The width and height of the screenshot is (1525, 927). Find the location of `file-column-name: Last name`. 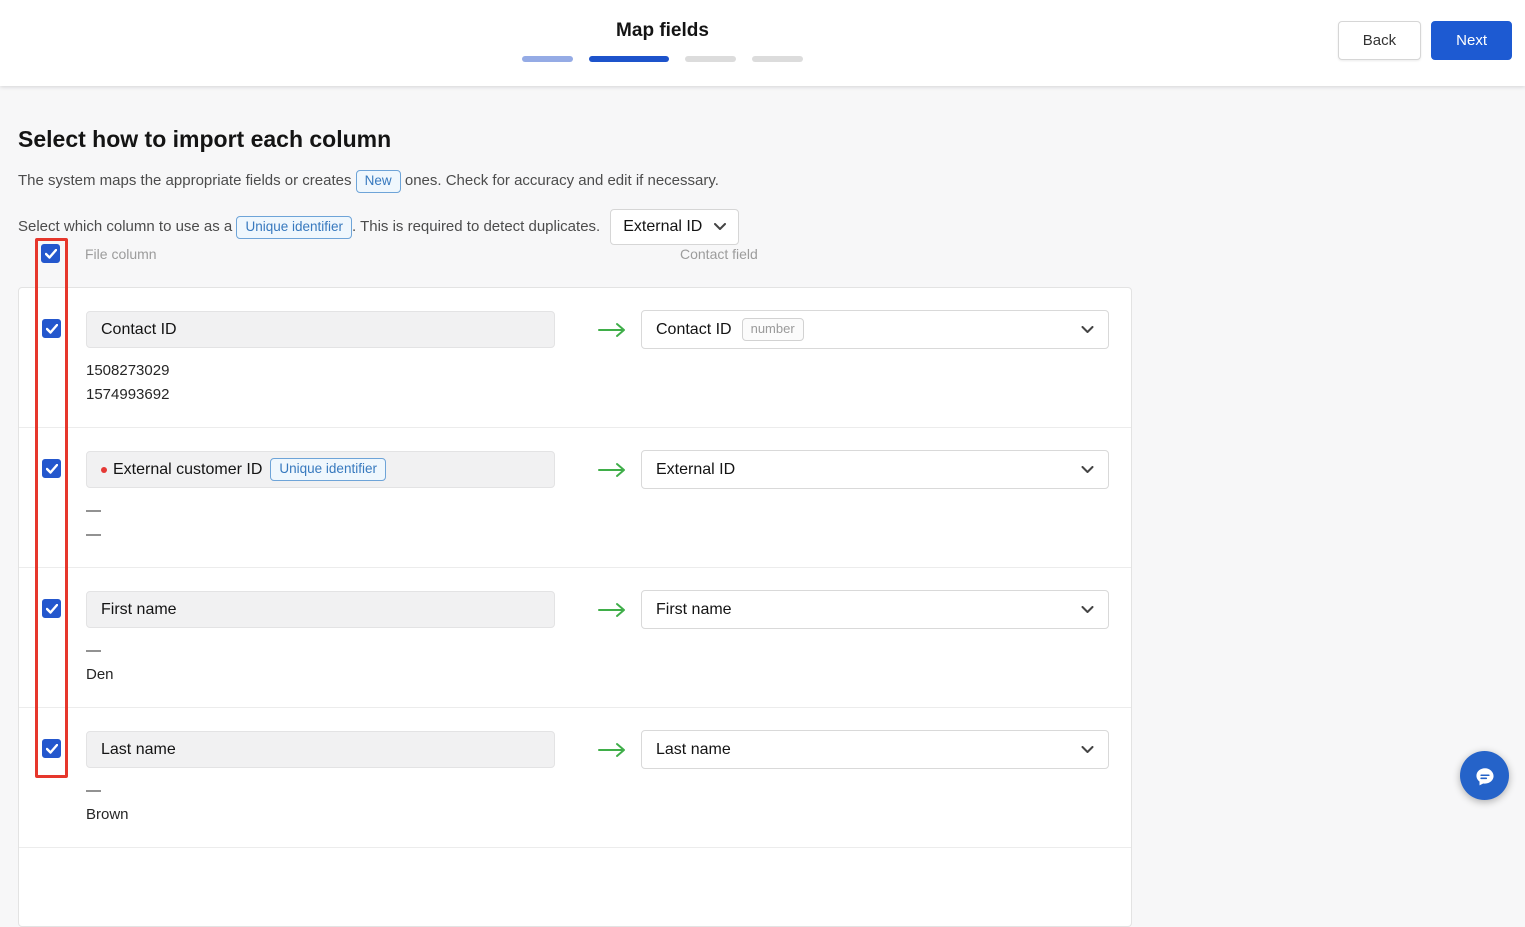

file-column-name: Last name is located at coordinates (138, 749).